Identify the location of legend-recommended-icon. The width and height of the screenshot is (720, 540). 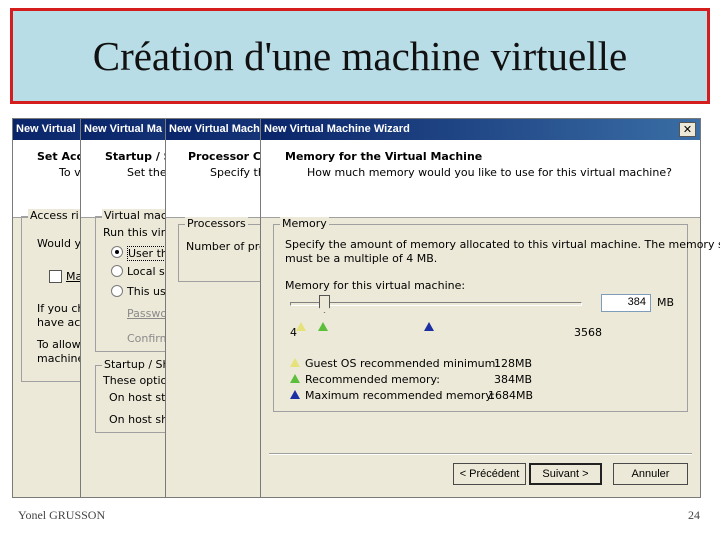
(295, 378).